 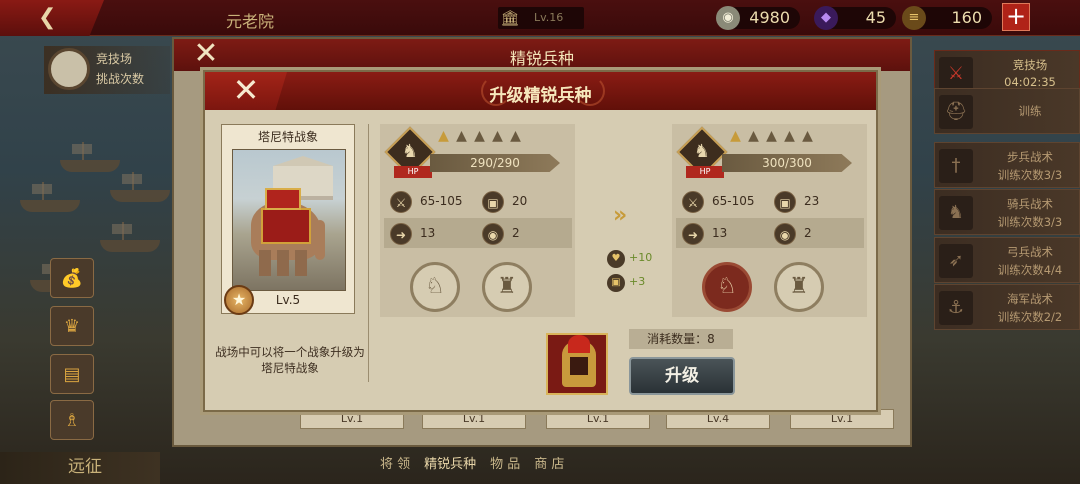 What do you see at coordinates (956, 213) in the screenshot?
I see `horse-icon: ♞` at bounding box center [956, 213].